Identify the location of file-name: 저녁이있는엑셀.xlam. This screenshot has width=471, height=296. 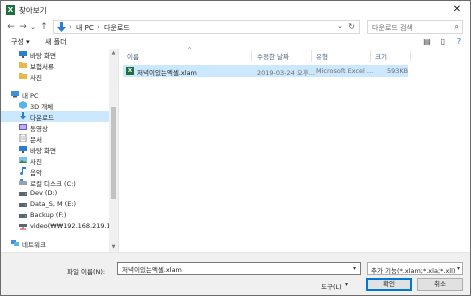
(167, 73).